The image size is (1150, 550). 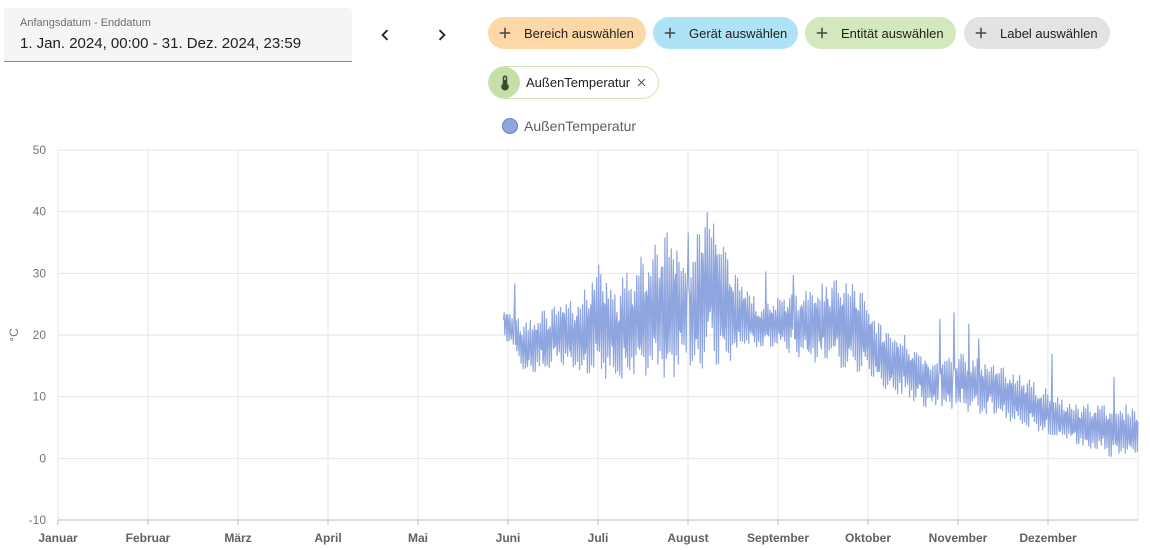 I want to click on previous-range-button, so click(x=385, y=35).